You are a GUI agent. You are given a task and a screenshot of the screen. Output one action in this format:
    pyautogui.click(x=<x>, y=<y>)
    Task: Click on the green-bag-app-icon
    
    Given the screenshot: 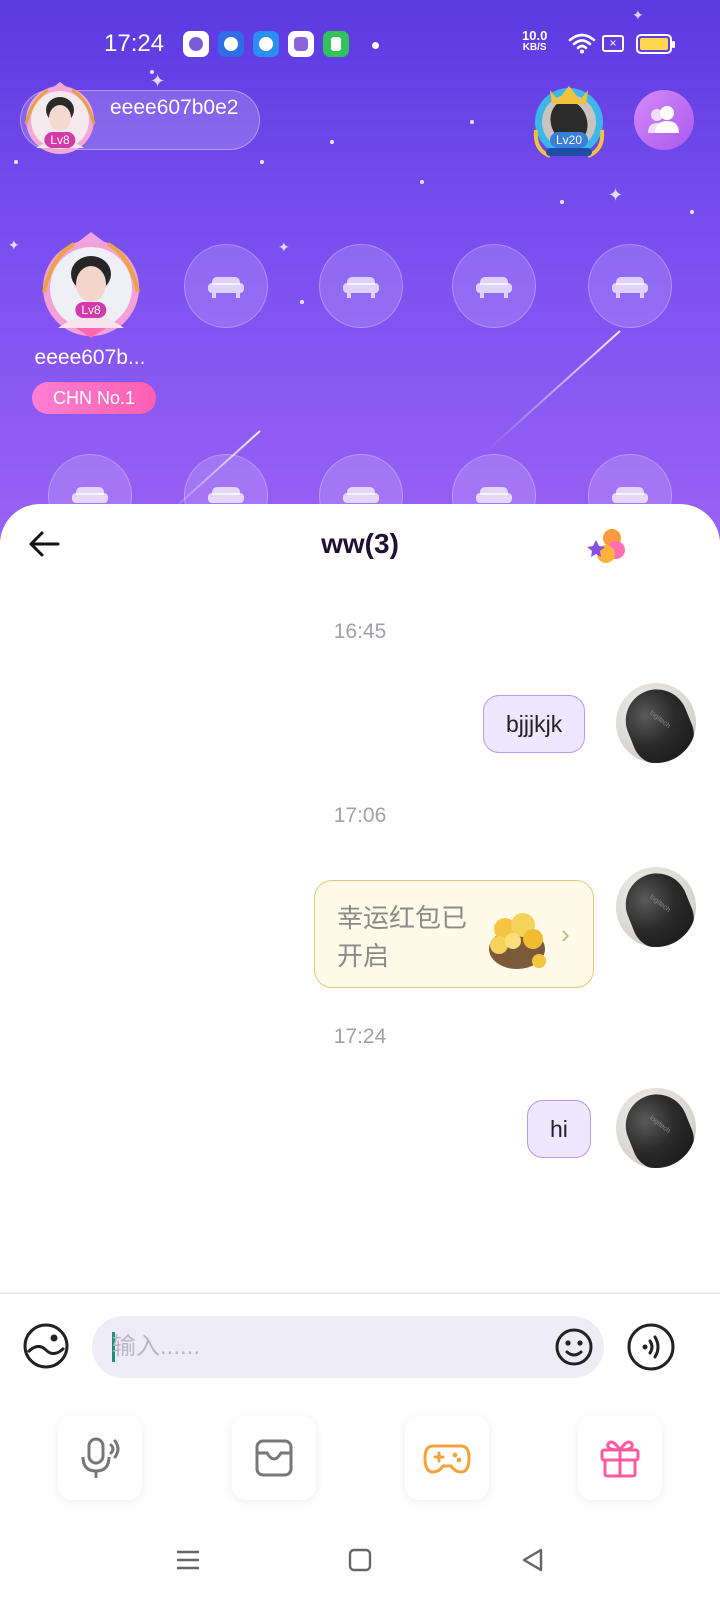 What is the action you would take?
    pyautogui.click(x=336, y=44)
    